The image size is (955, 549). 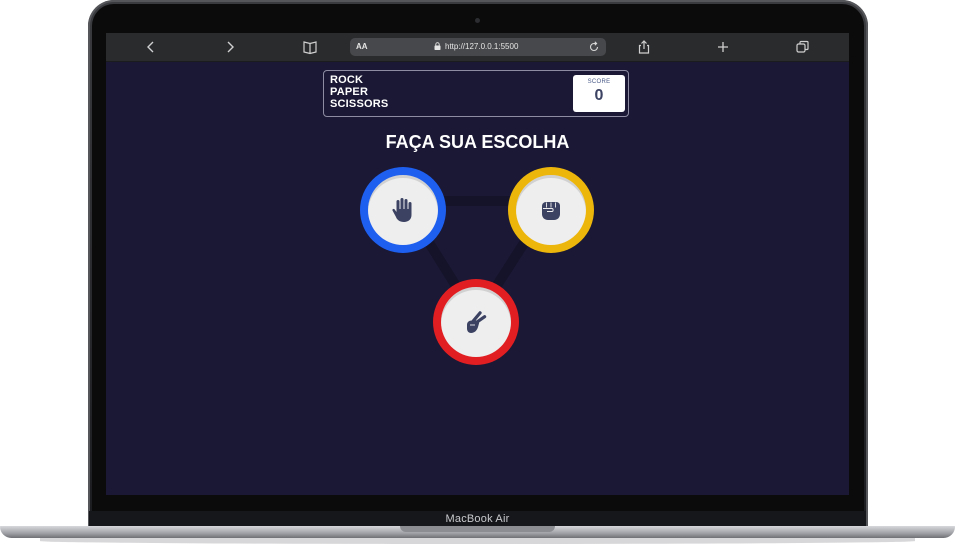 What do you see at coordinates (477, 519) in the screenshot?
I see `device-model-label: MacBook Air` at bounding box center [477, 519].